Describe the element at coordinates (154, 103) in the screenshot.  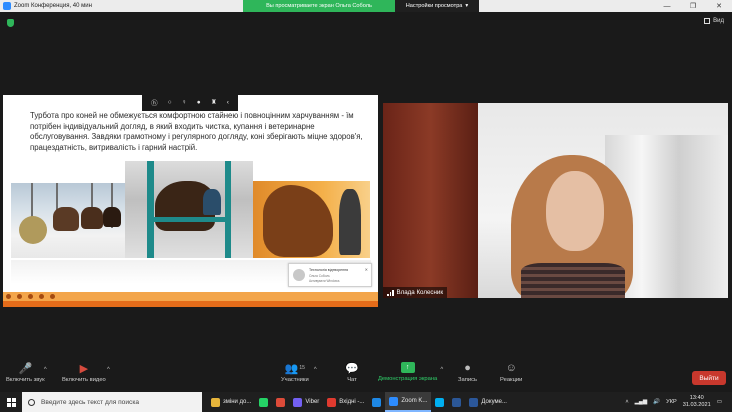
I see `hp-logo-icon: ⓗ` at that location.